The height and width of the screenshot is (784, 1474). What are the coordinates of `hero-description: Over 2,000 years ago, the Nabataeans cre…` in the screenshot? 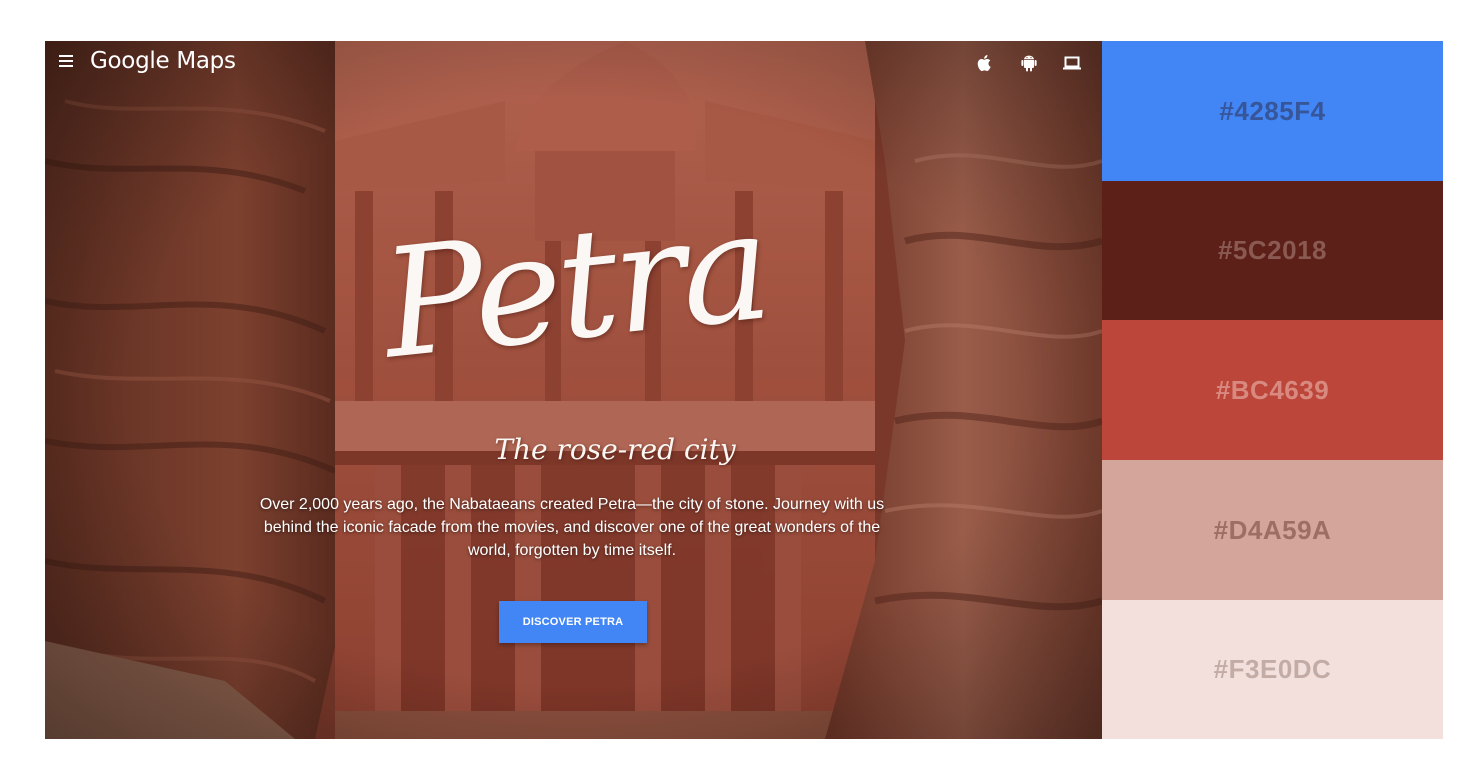 It's located at (572, 527).